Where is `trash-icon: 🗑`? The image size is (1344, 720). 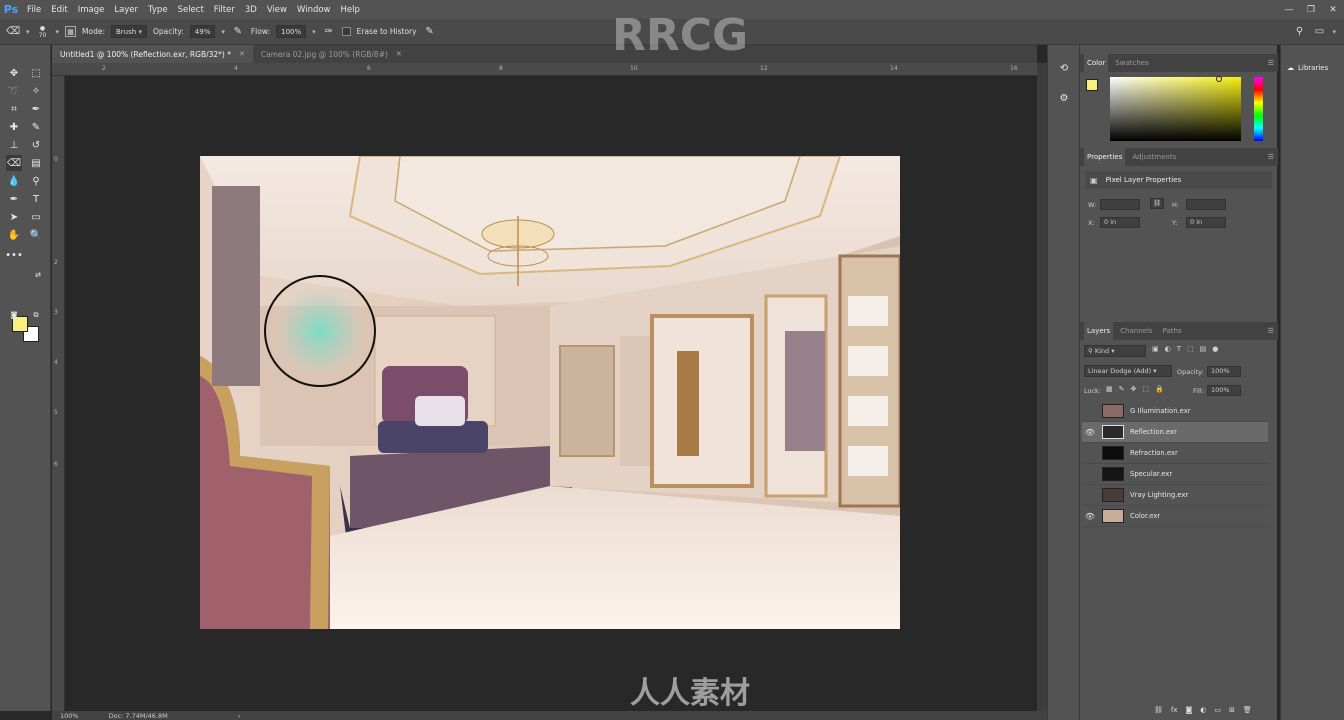
trash-icon: 🗑 is located at coordinates (1247, 710).